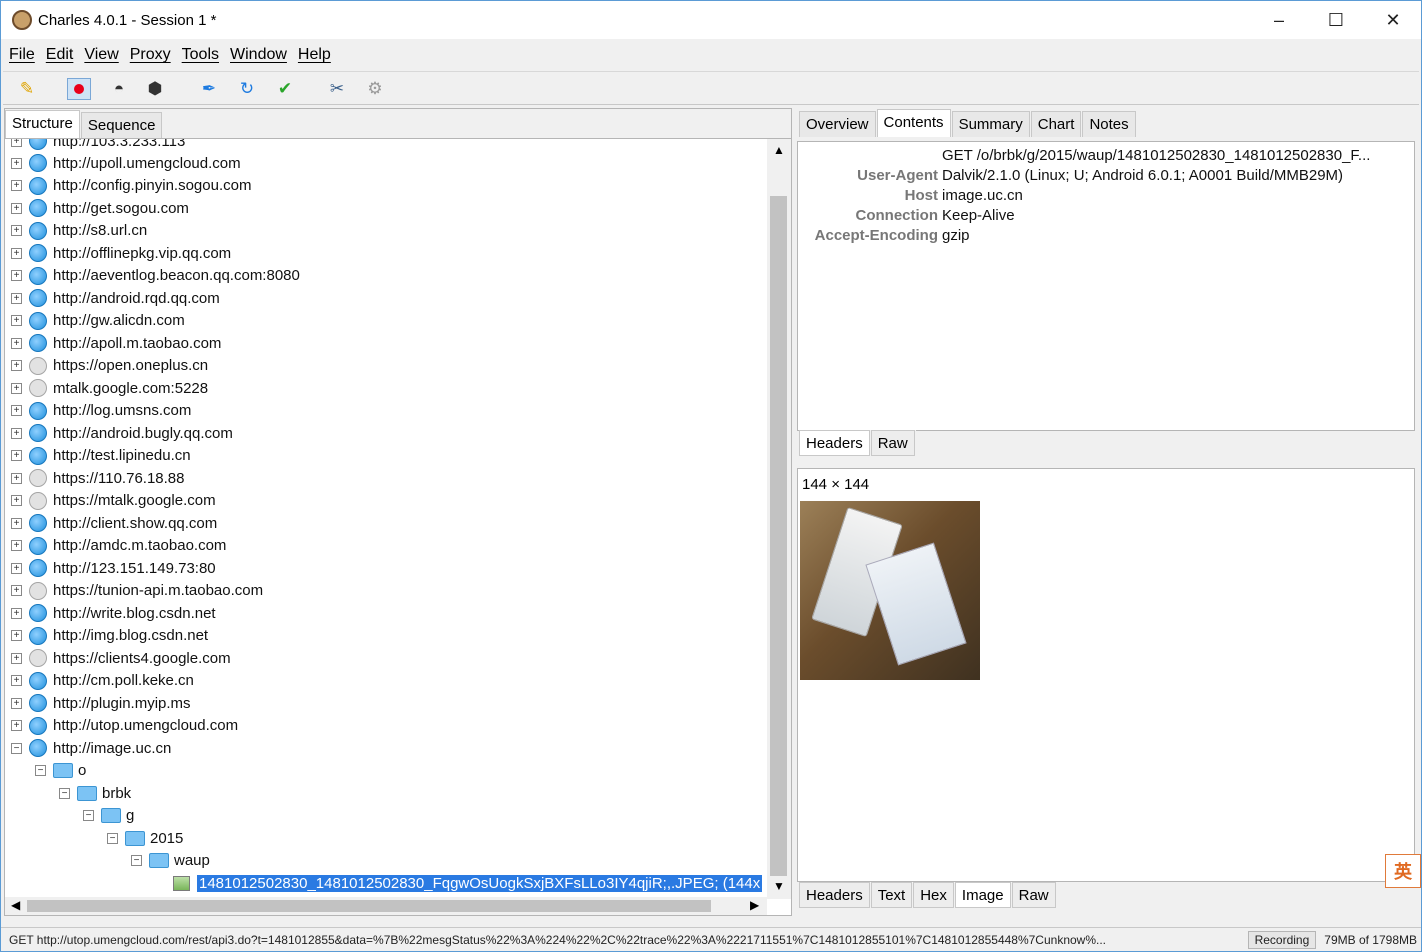 This screenshot has width=1422, height=952. Describe the element at coordinates (22, 55) in the screenshot. I see `menu-file: File` at that location.